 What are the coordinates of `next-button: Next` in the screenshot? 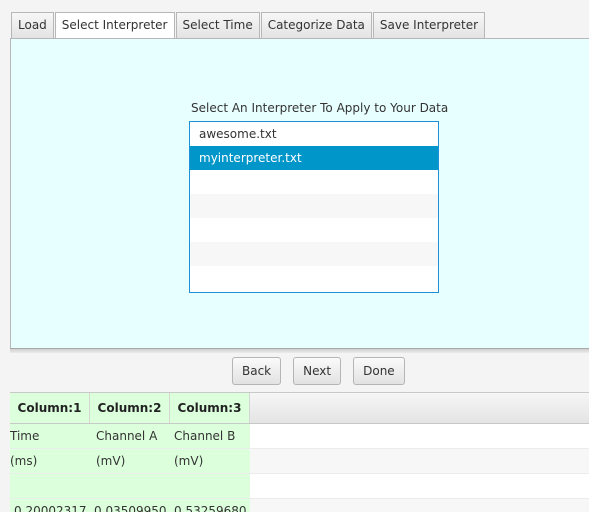 It's located at (317, 371).